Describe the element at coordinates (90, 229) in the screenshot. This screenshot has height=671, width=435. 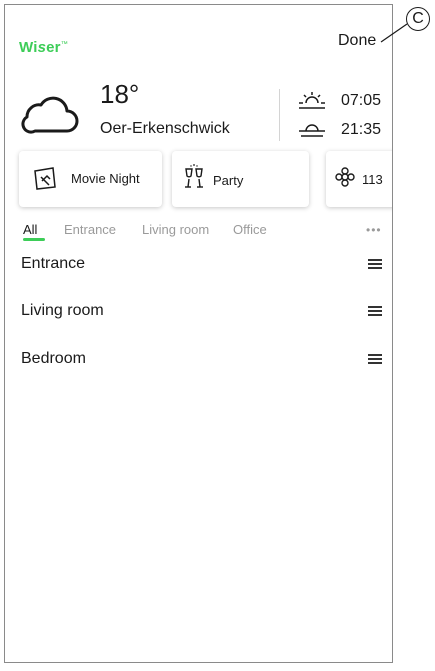
I see `tab-entrance: Entrance` at that location.